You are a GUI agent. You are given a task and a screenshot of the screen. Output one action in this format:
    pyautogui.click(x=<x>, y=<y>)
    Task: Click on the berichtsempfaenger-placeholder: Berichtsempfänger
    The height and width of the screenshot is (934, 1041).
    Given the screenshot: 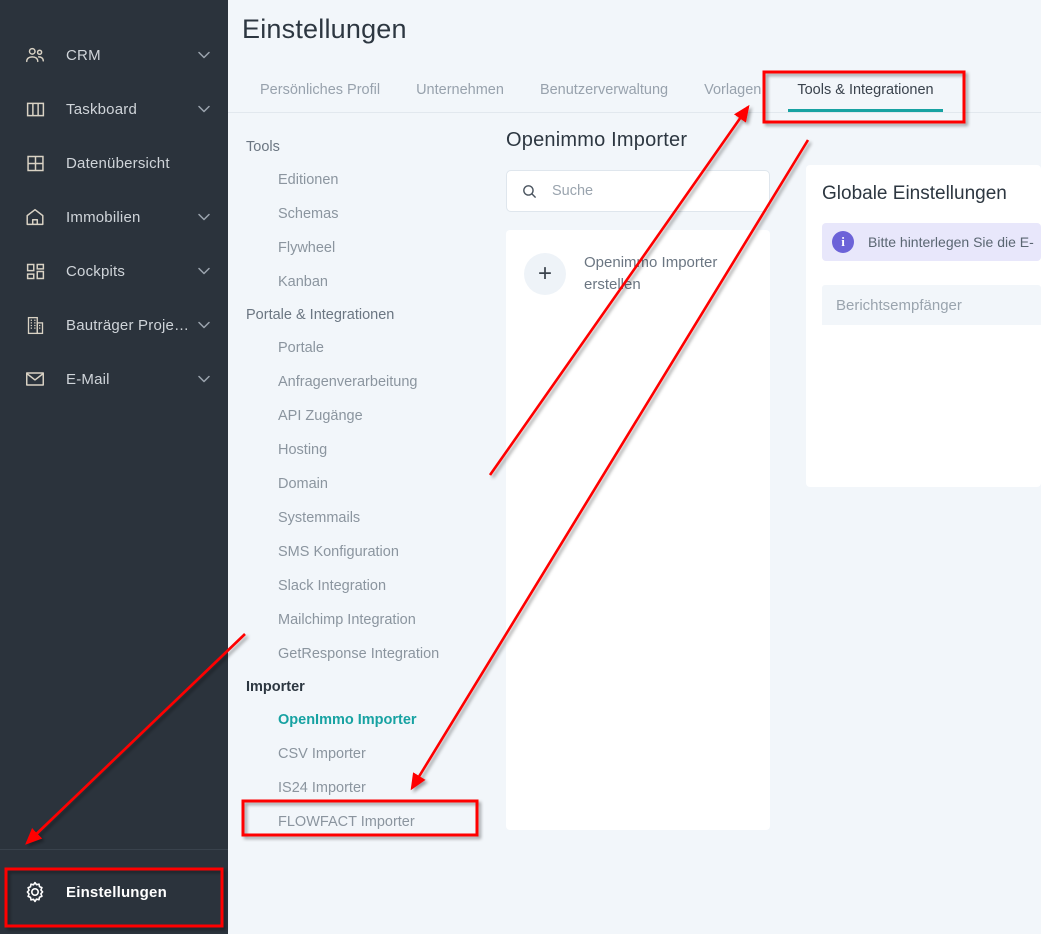 What is the action you would take?
    pyautogui.click(x=899, y=305)
    